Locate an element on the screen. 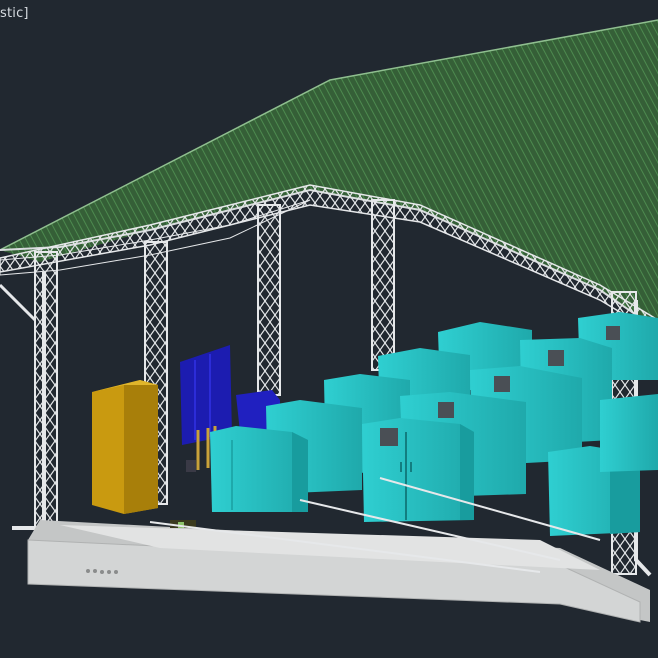 The height and width of the screenshot is (658, 658). viewport-style-label: stic] is located at coordinates (14, 13).